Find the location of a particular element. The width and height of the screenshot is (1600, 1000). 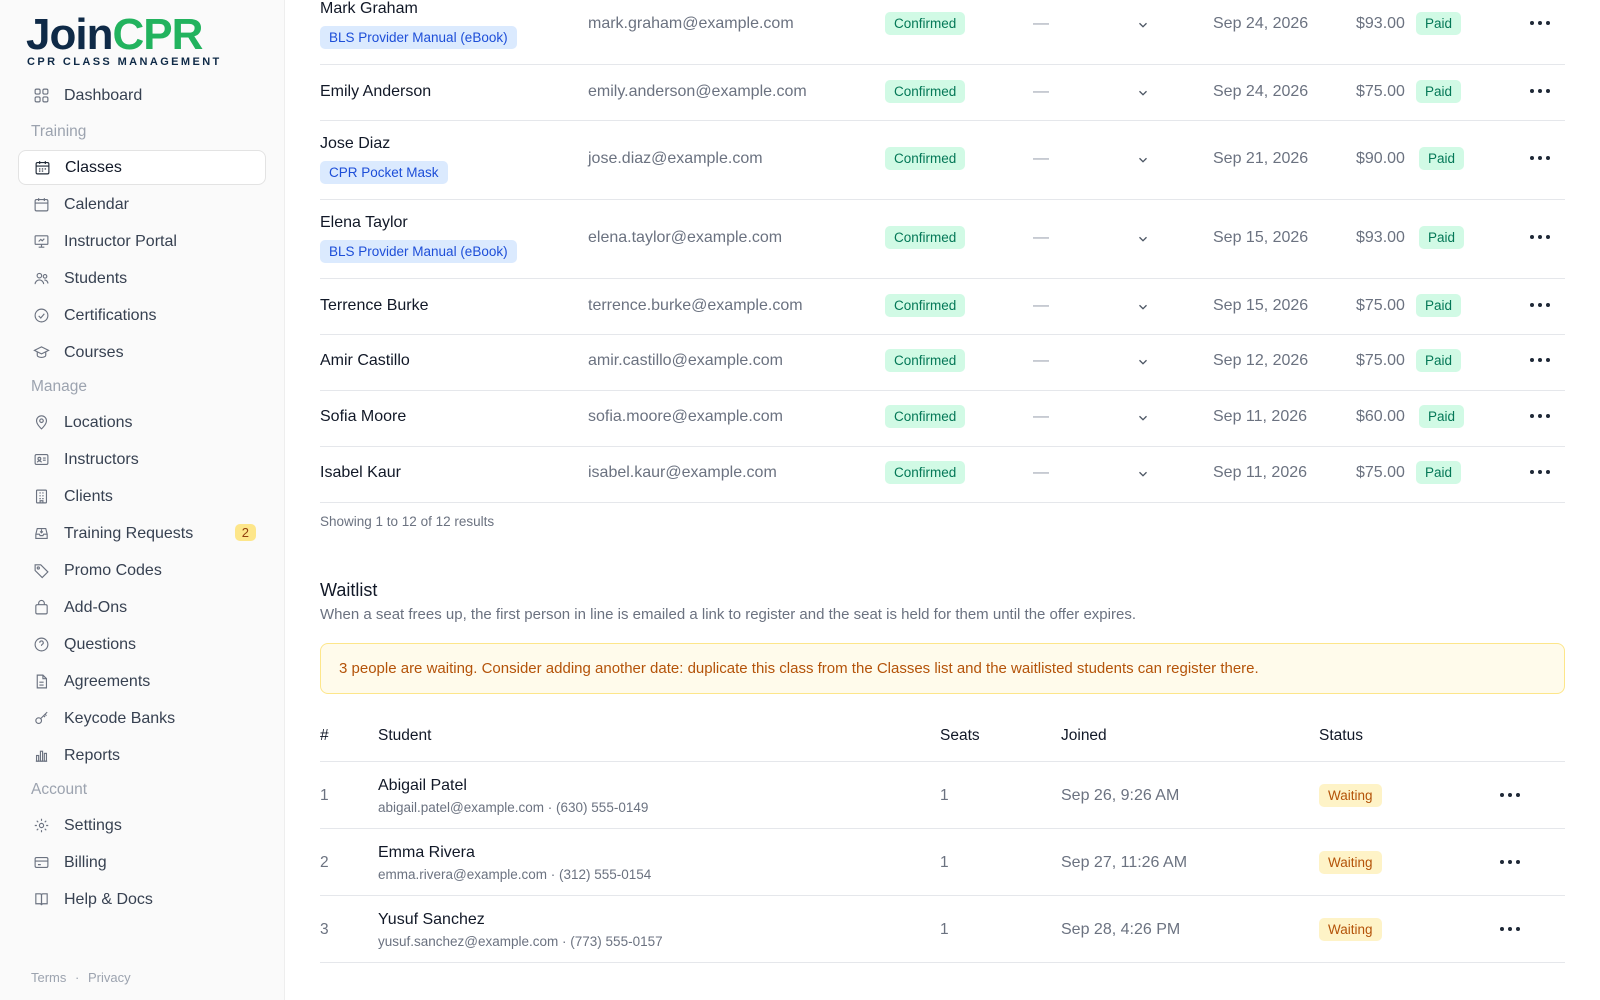

student-name: Terrence Burke is located at coordinates (374, 306).